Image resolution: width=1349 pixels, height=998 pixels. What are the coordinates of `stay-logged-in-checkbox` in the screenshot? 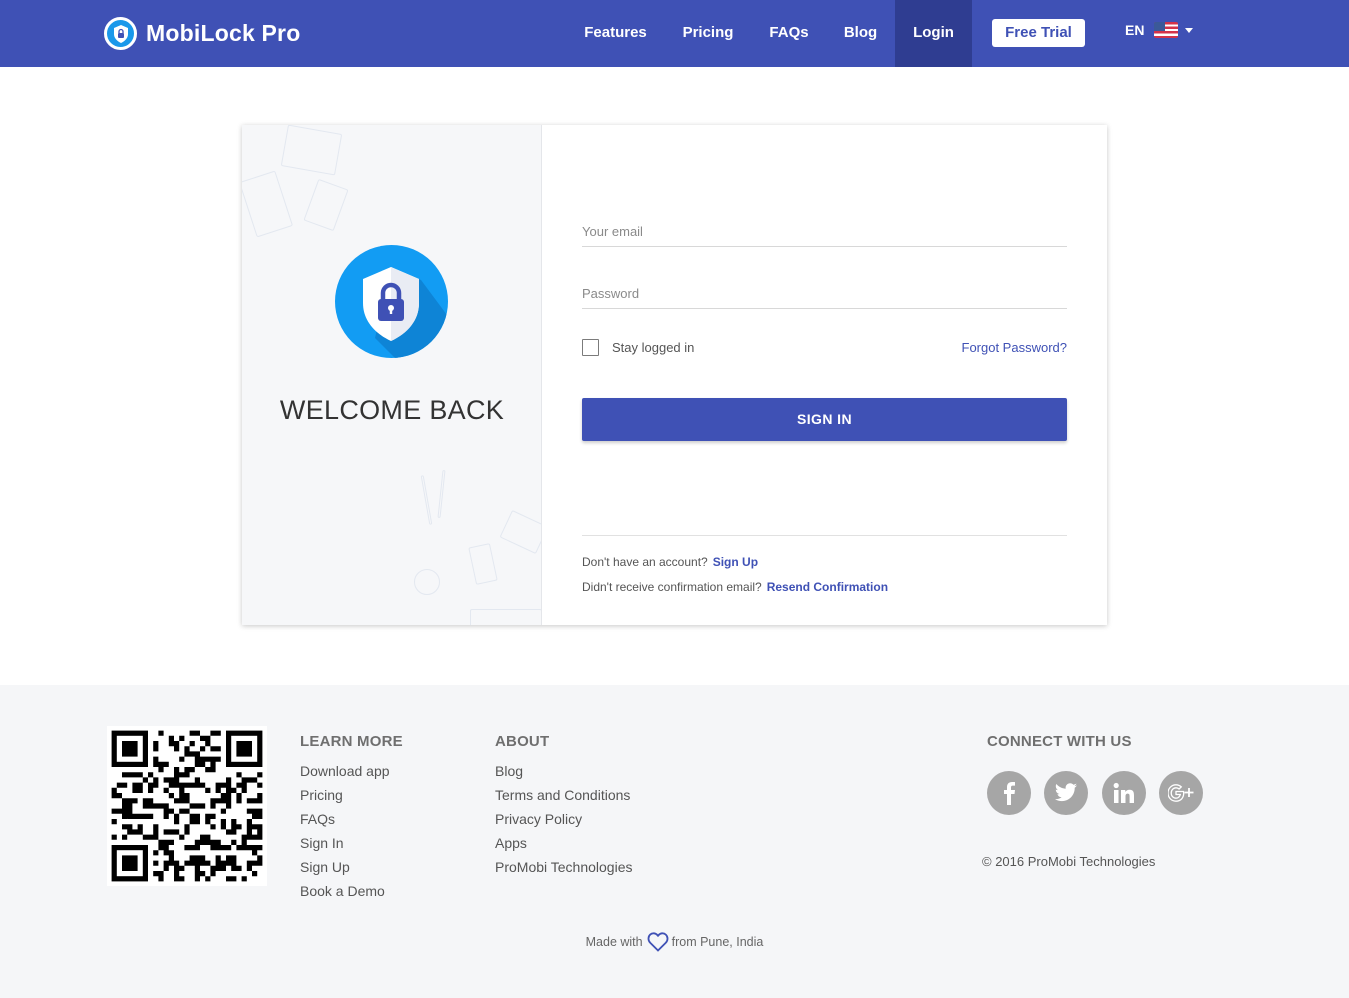 It's located at (590, 347).